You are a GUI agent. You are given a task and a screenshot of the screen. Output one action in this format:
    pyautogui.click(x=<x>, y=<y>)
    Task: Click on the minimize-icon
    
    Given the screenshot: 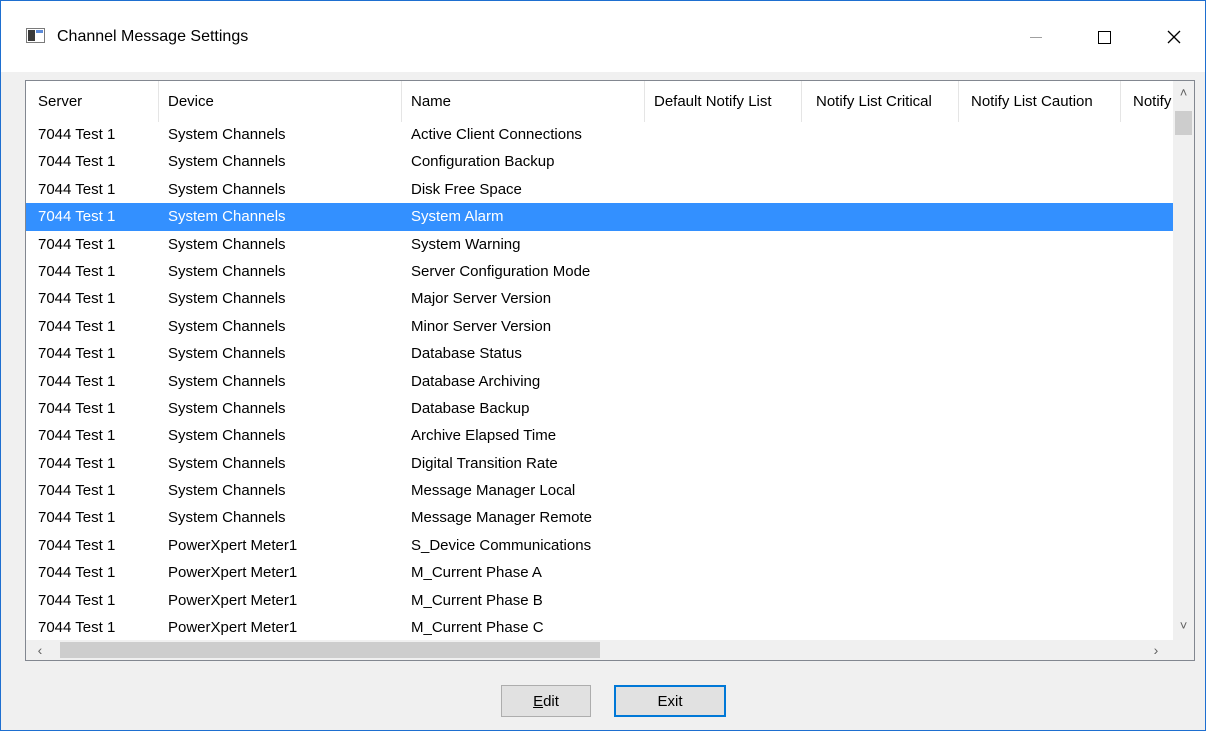 What is the action you would take?
    pyautogui.click(x=1036, y=37)
    